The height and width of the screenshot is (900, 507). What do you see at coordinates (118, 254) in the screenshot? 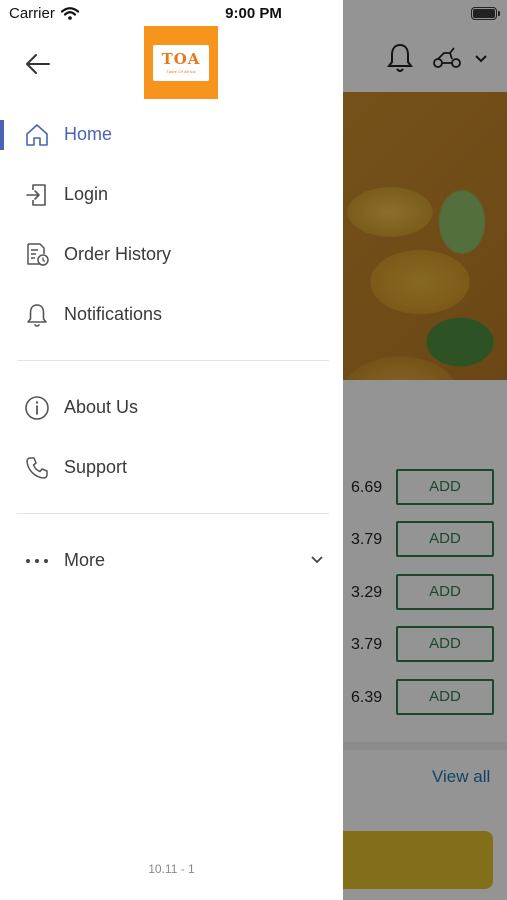
I see `menu-label-order-history: Order History` at bounding box center [118, 254].